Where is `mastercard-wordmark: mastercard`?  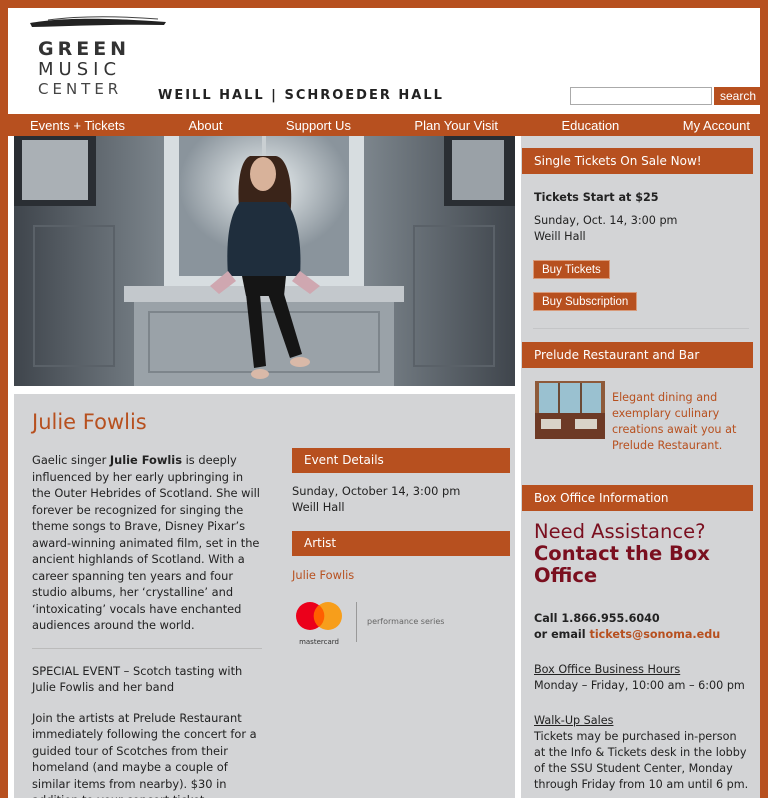 mastercard-wordmark: mastercard is located at coordinates (319, 642).